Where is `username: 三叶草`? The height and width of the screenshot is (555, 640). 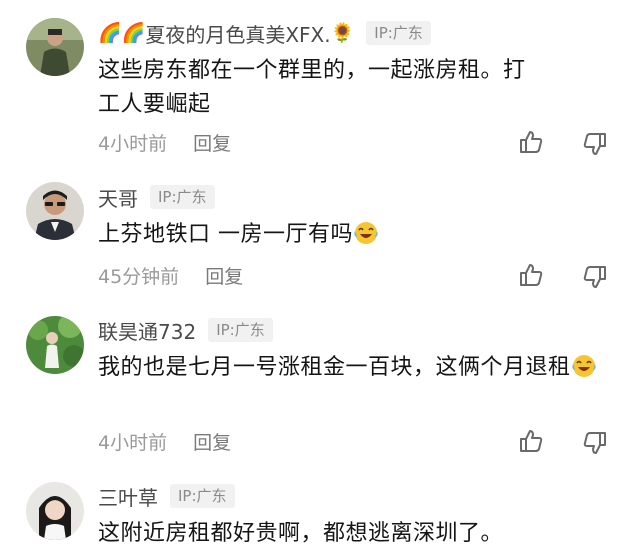
username: 三叶草 is located at coordinates (128, 496).